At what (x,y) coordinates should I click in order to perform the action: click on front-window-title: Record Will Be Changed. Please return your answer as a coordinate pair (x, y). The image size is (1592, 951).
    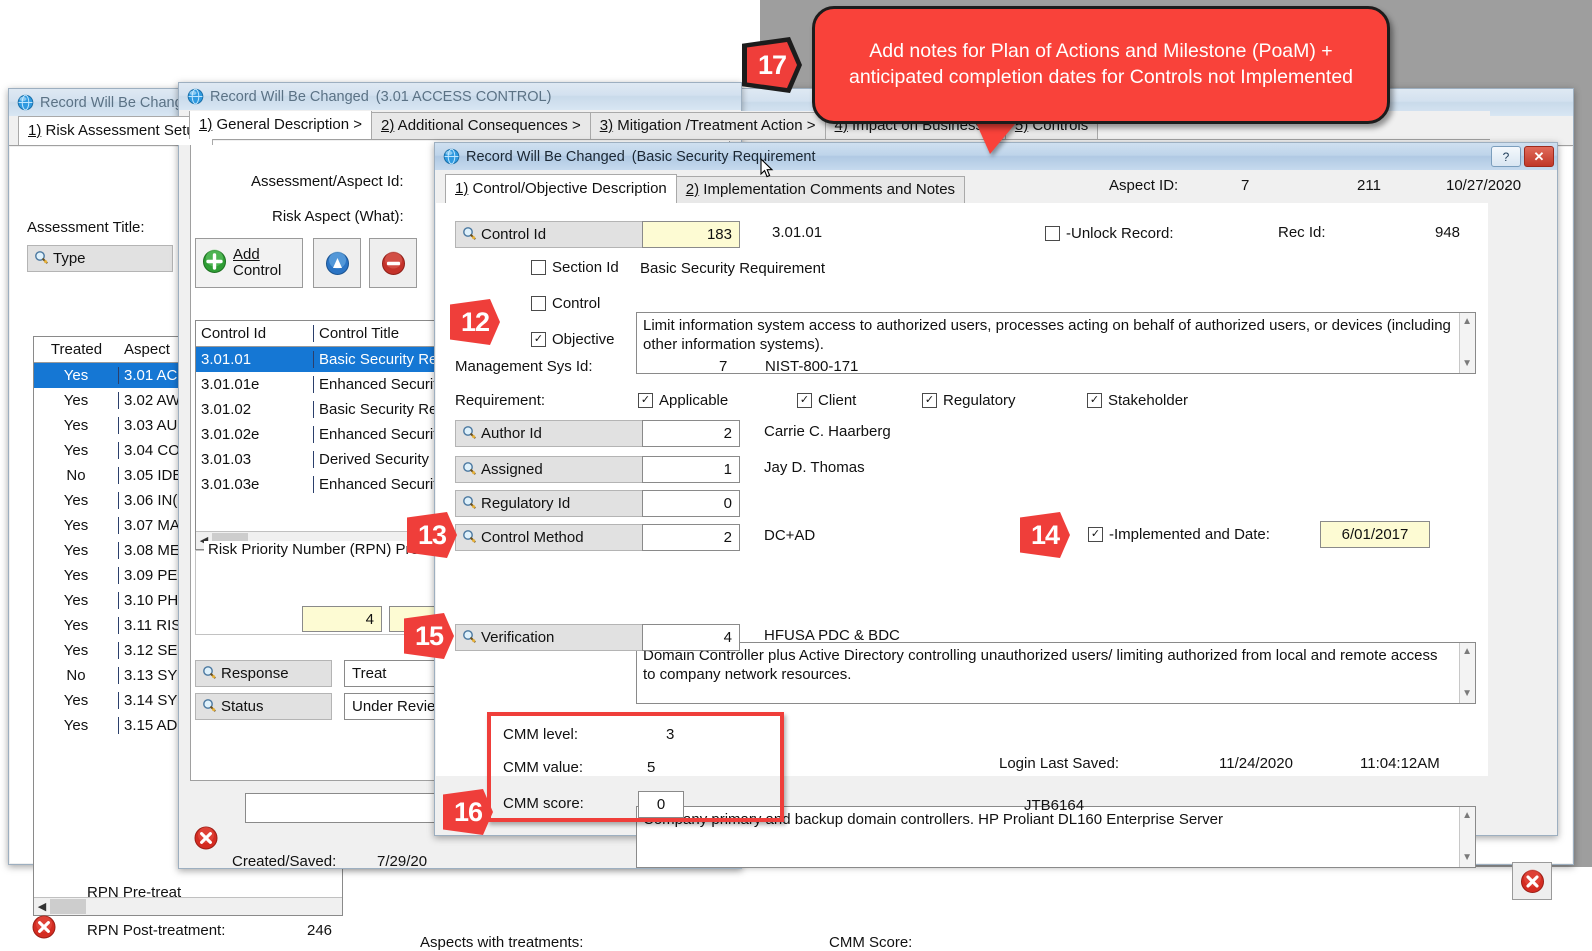
    Looking at the image, I should click on (545, 156).